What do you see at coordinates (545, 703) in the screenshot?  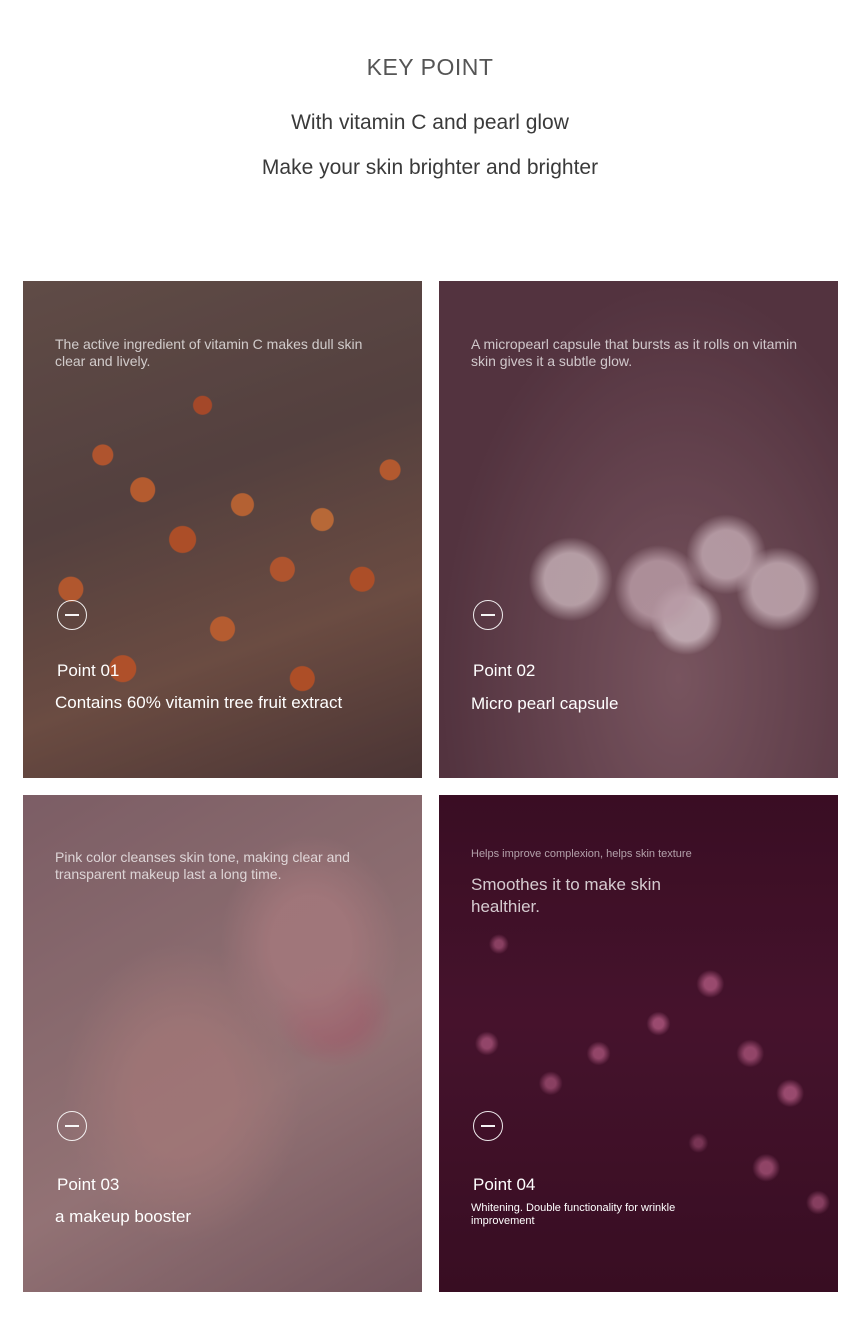 I see `card-caption: Micro pearl capsule` at bounding box center [545, 703].